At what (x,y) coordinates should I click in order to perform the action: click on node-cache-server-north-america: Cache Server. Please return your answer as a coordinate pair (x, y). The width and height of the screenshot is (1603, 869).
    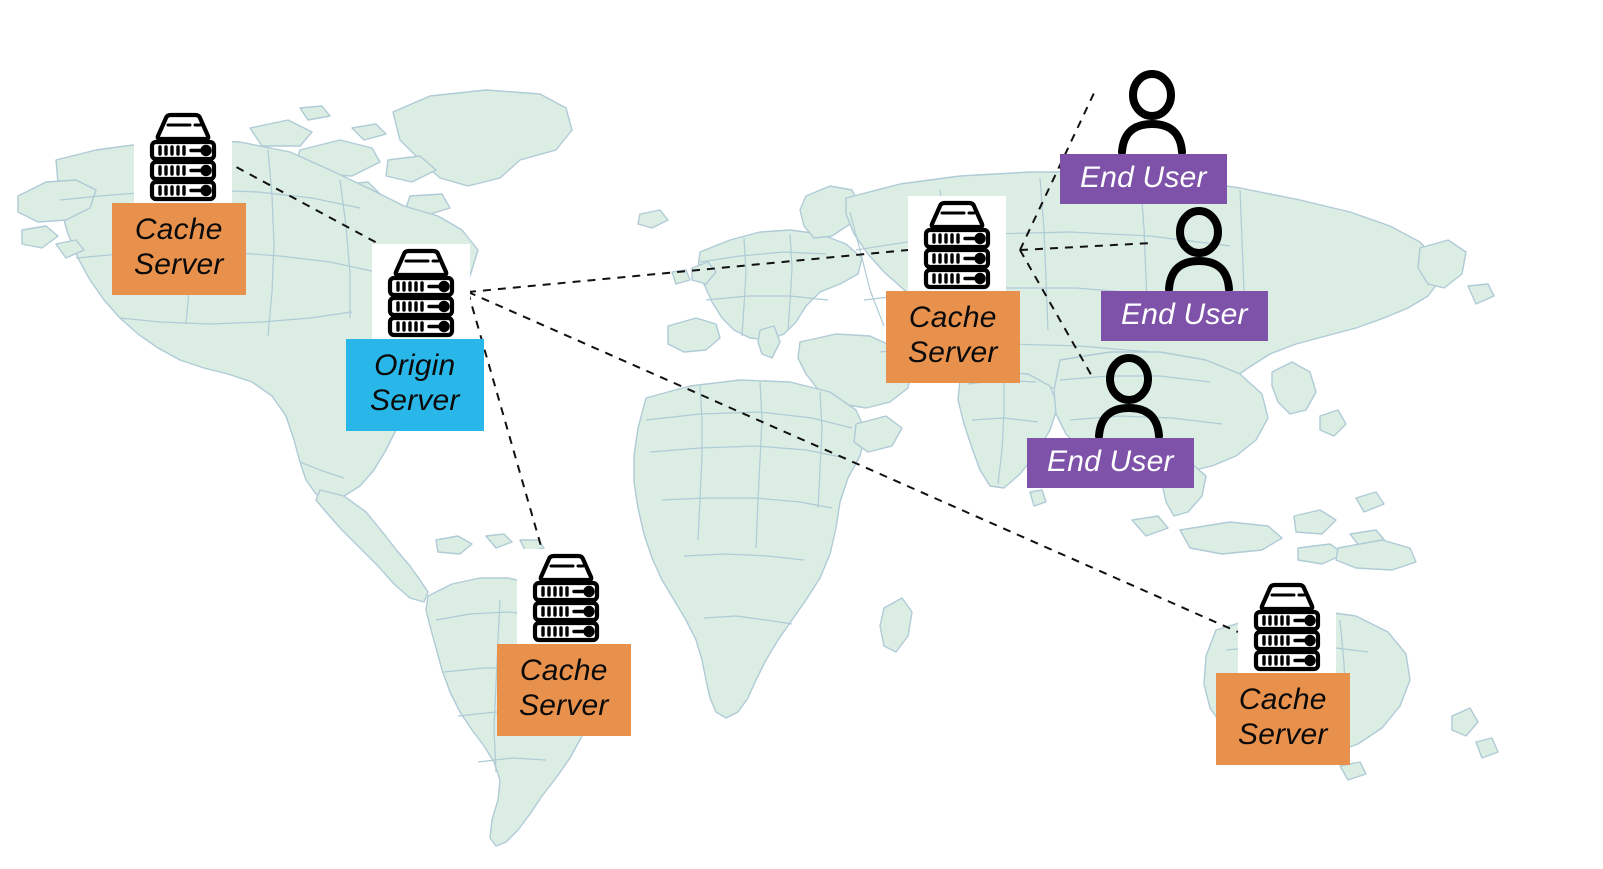
    Looking at the image, I should click on (179, 201).